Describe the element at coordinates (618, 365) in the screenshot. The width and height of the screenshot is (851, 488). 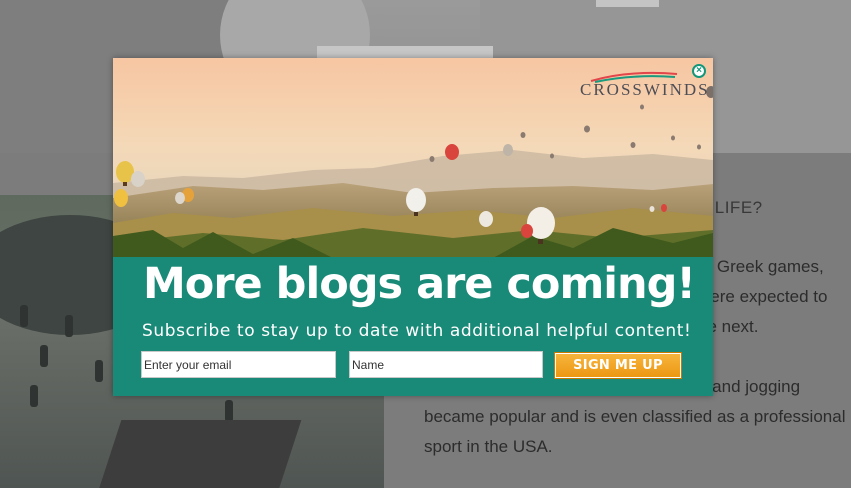
I see `sign-up-button: SIGN ME UP` at that location.